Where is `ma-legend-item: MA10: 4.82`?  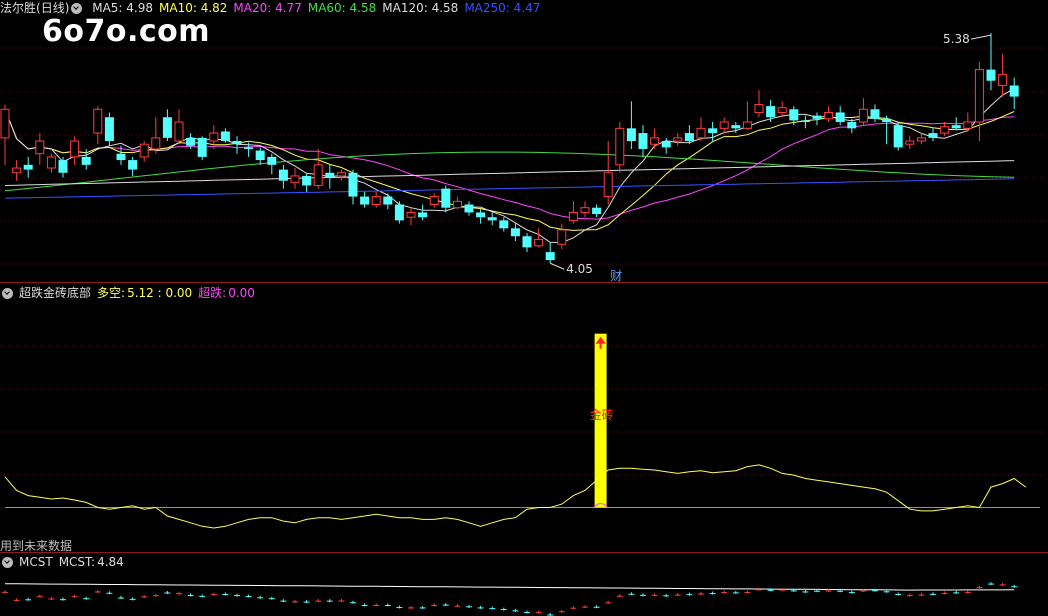 ma-legend-item: MA10: 4.82 is located at coordinates (193, 8).